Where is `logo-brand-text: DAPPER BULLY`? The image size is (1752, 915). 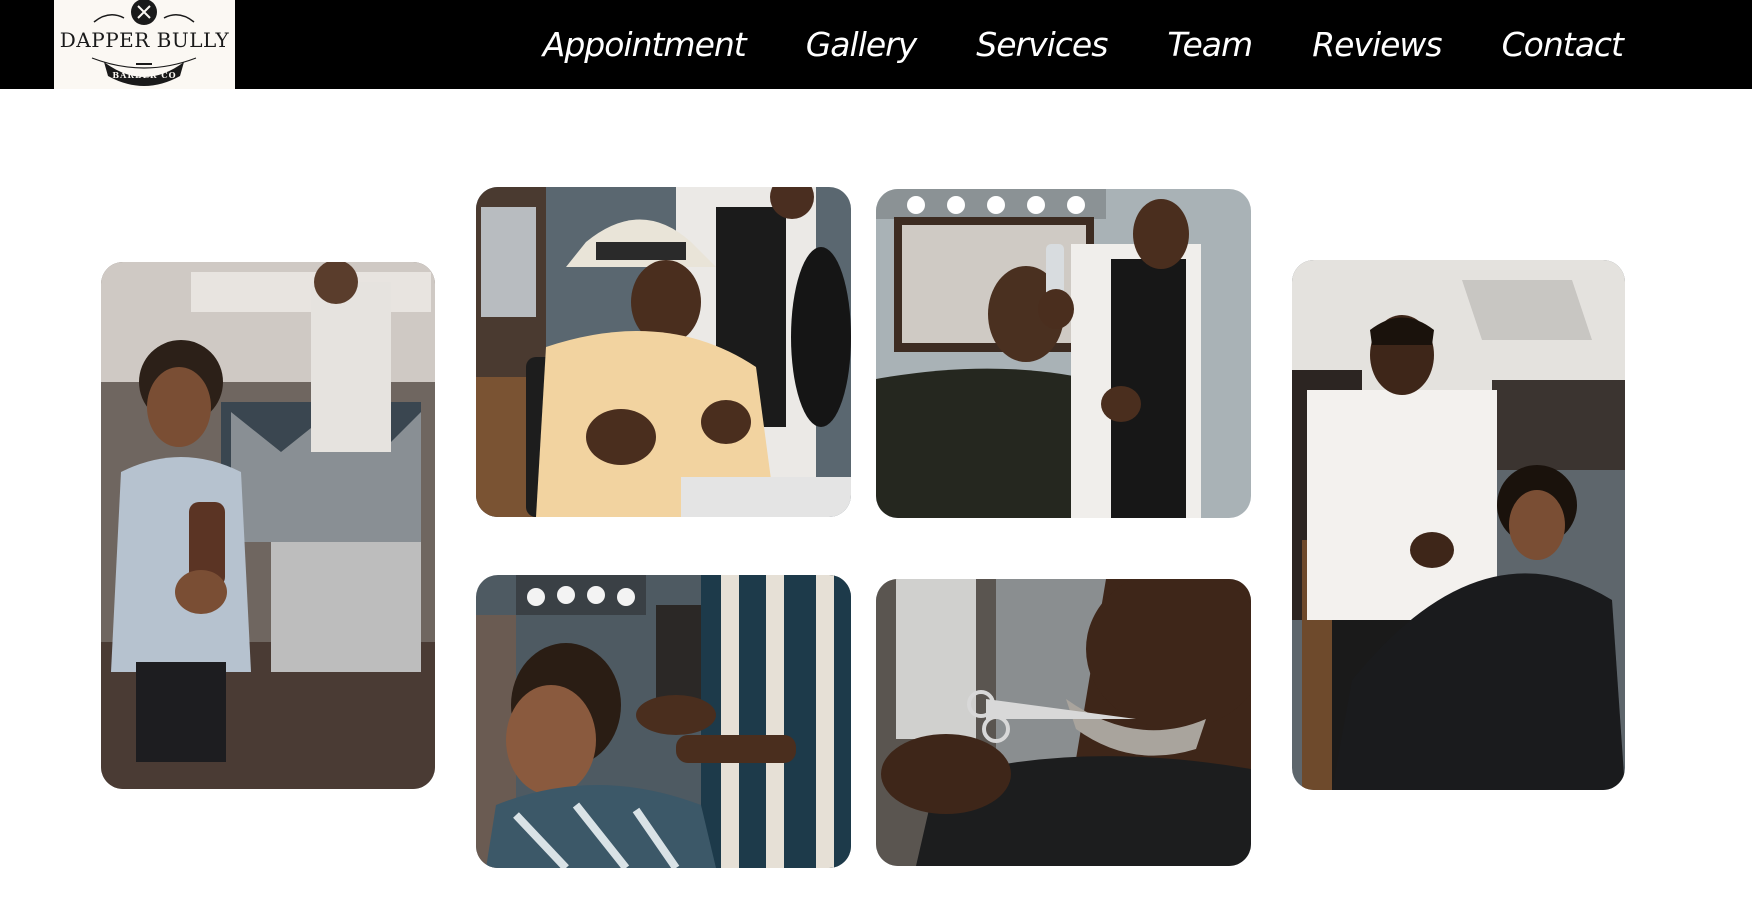
logo-brand-text: DAPPER BULLY is located at coordinates (144, 40).